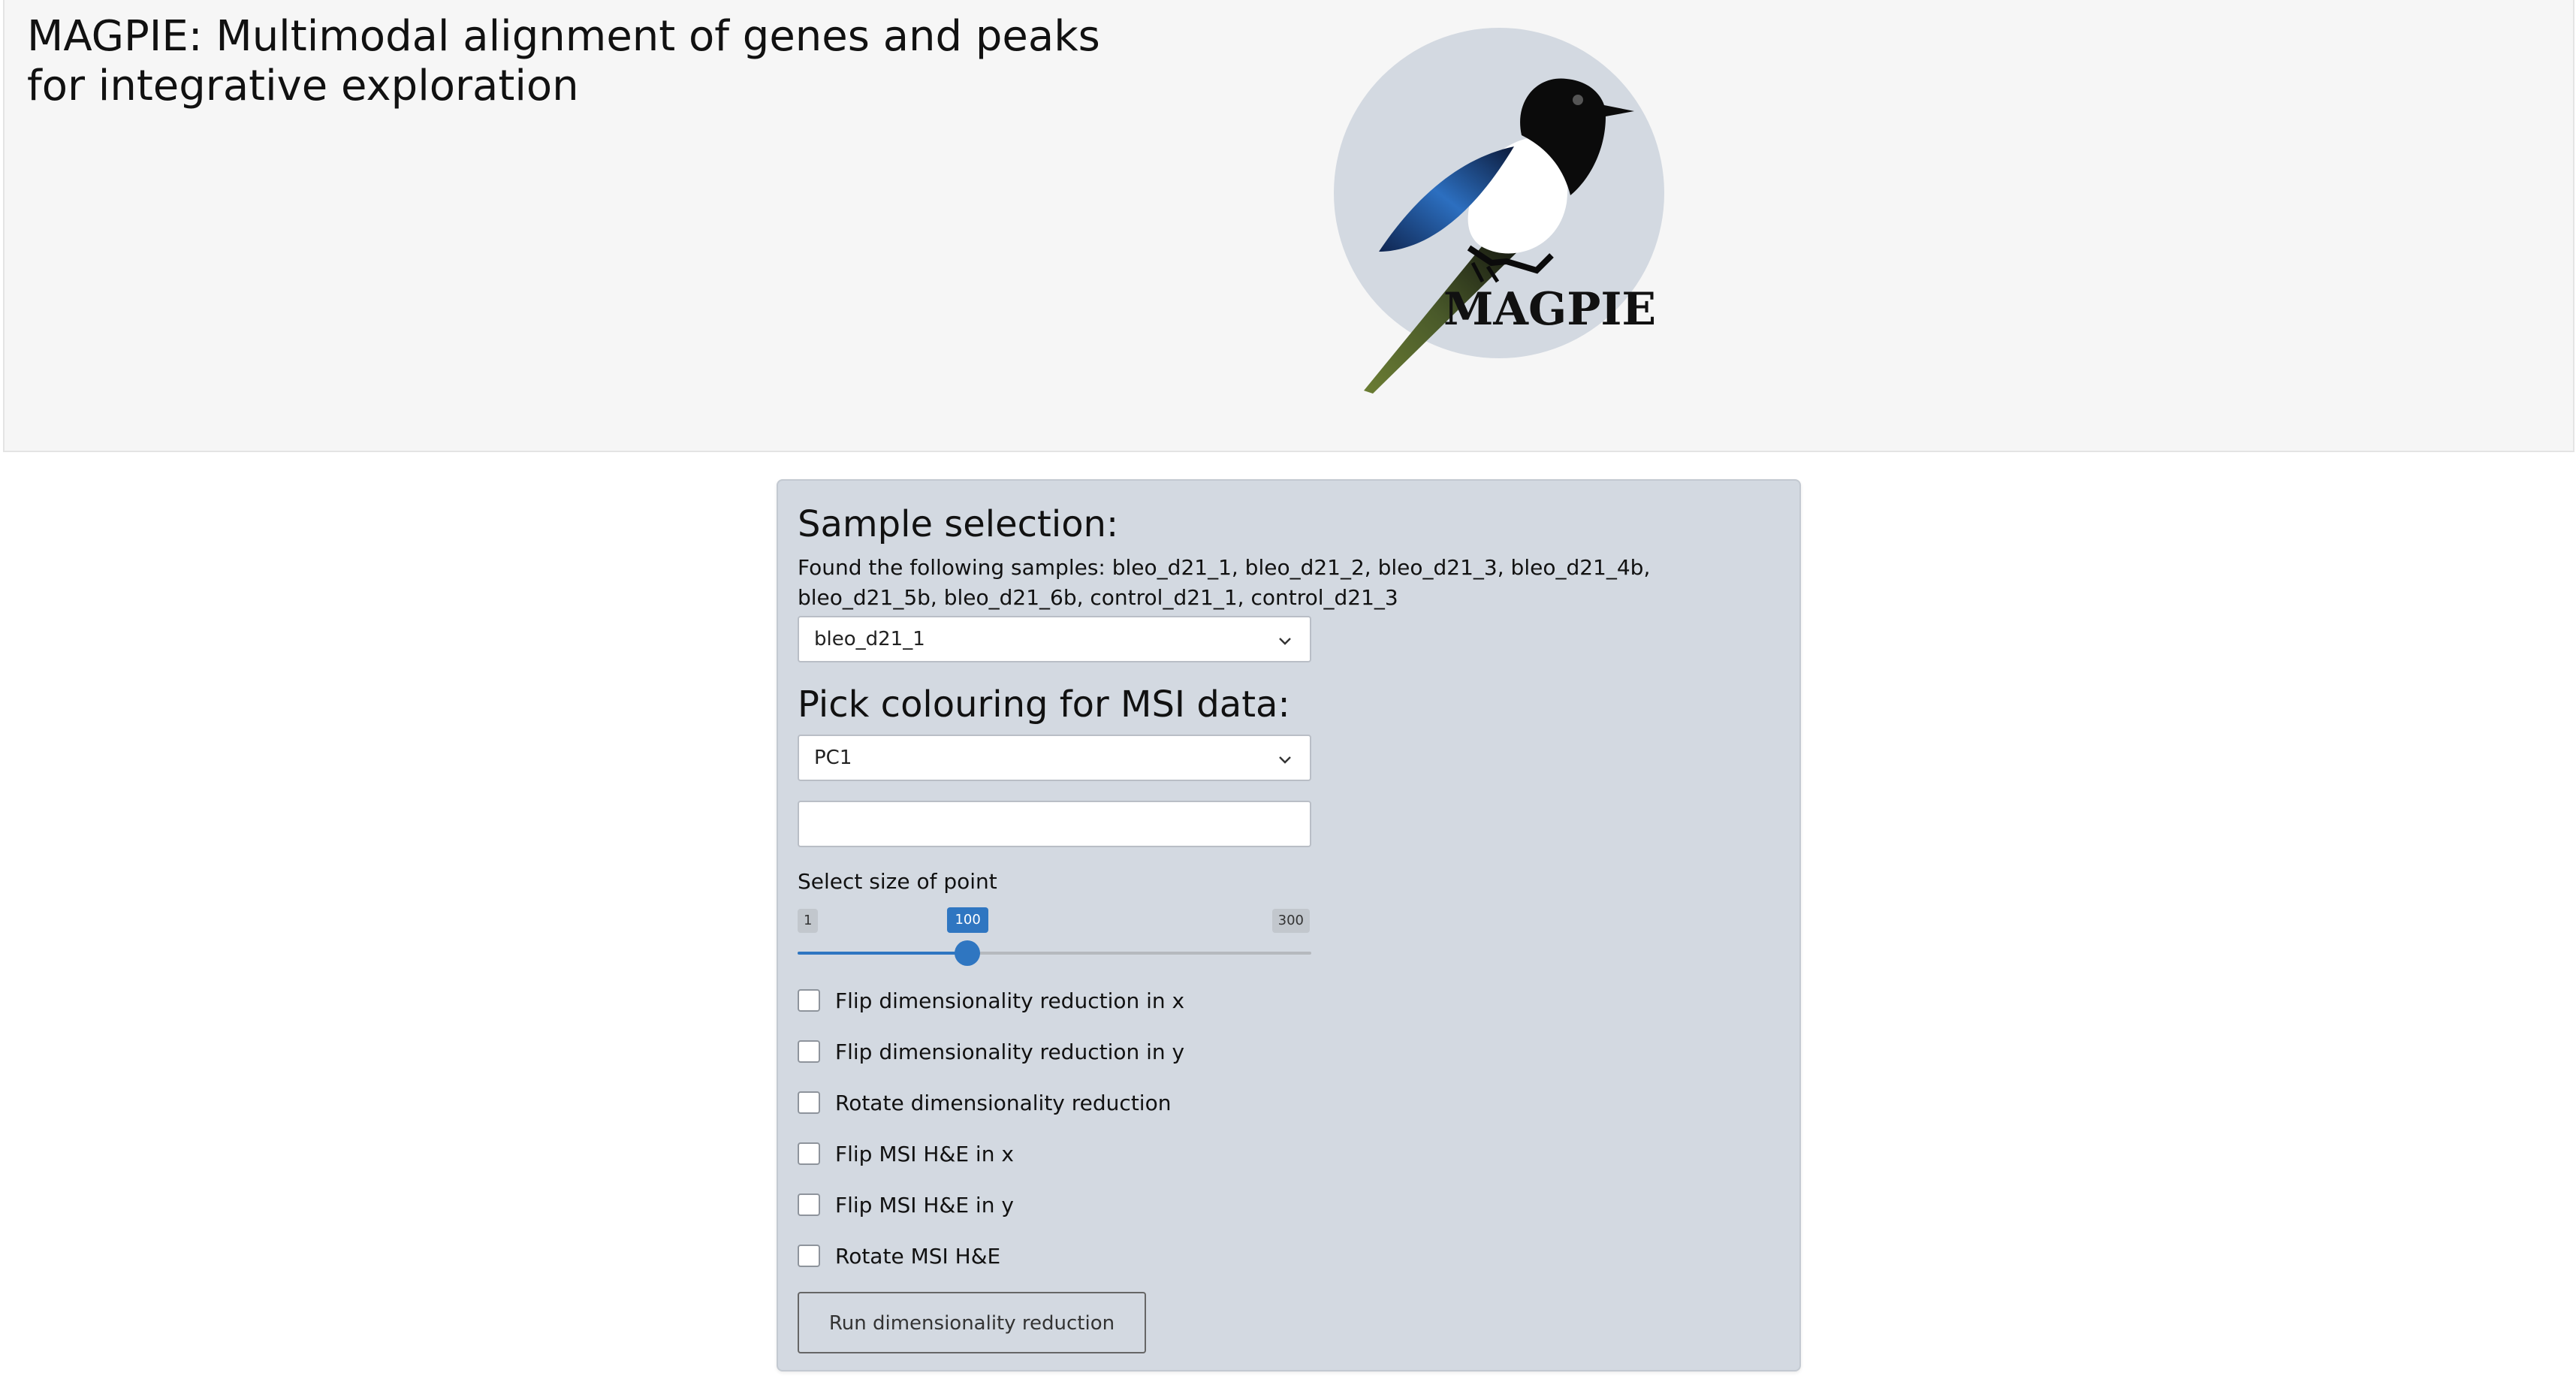  What do you see at coordinates (1010, 1000) in the screenshot?
I see `checkbox-label: Flip dimensionality reduction in x` at bounding box center [1010, 1000].